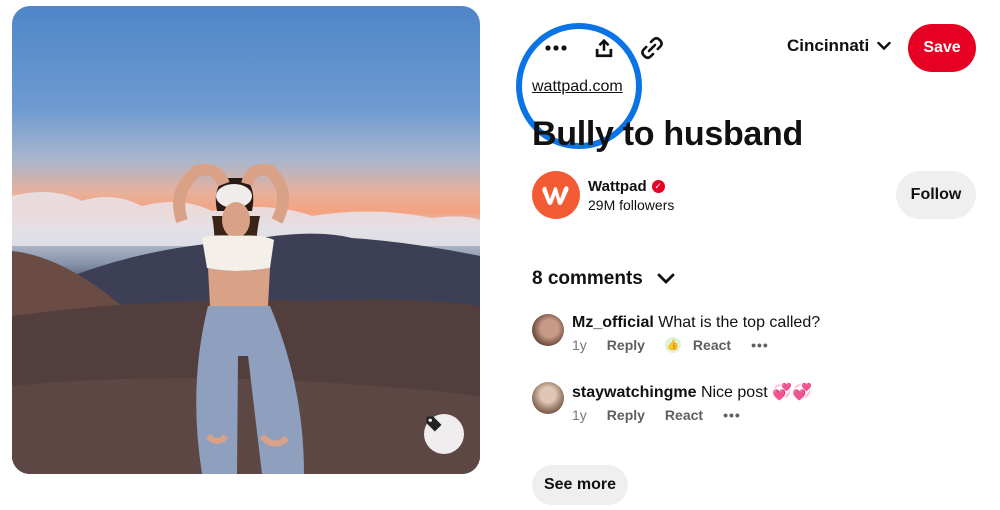  I want to click on creator-info: Wattpad ✓ 29M followers, so click(631, 195).